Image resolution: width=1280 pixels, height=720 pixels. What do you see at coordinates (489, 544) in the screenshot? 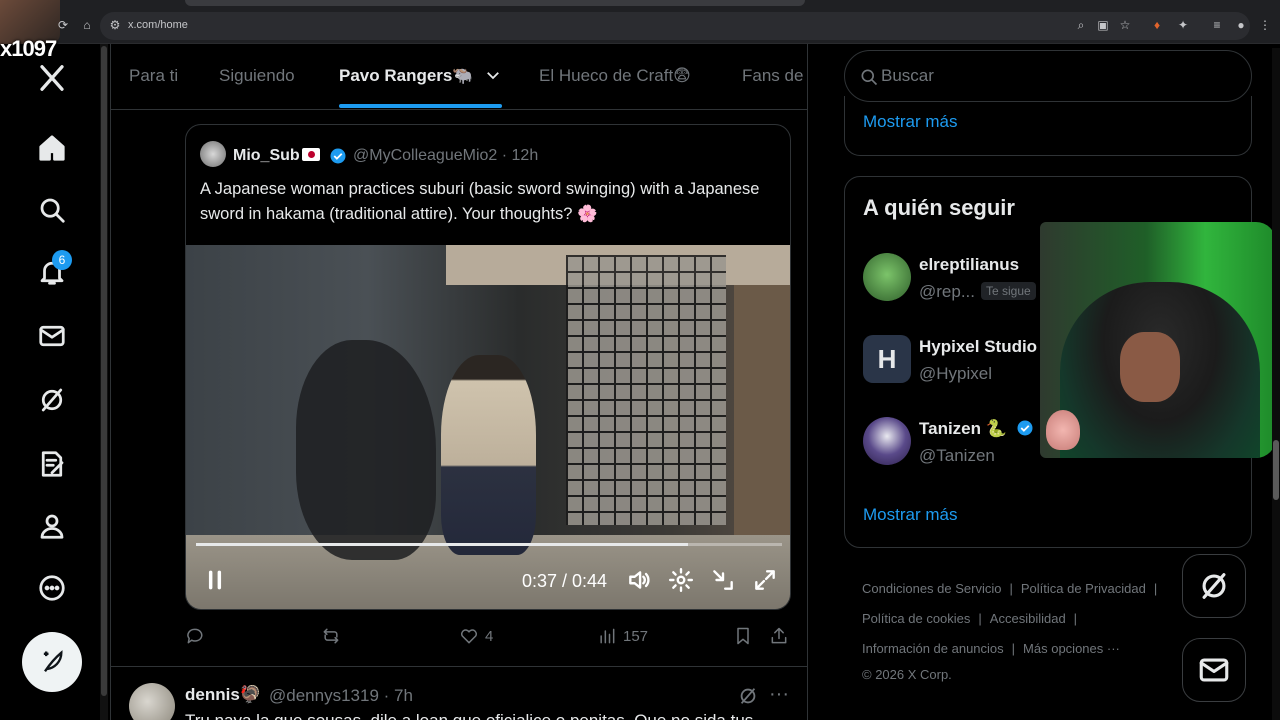
I see `video-progress-bar` at bounding box center [489, 544].